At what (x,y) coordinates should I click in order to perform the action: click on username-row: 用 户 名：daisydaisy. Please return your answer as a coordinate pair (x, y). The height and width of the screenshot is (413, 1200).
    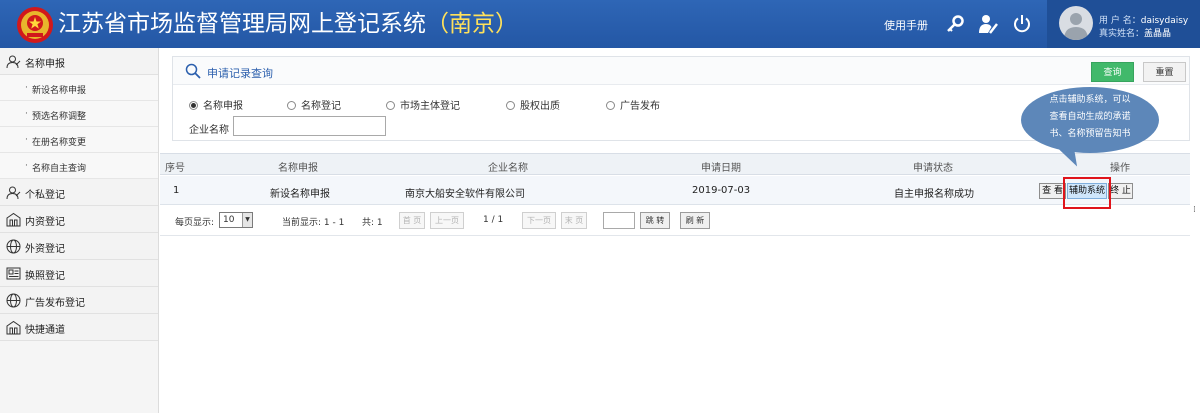
    Looking at the image, I should click on (1144, 21).